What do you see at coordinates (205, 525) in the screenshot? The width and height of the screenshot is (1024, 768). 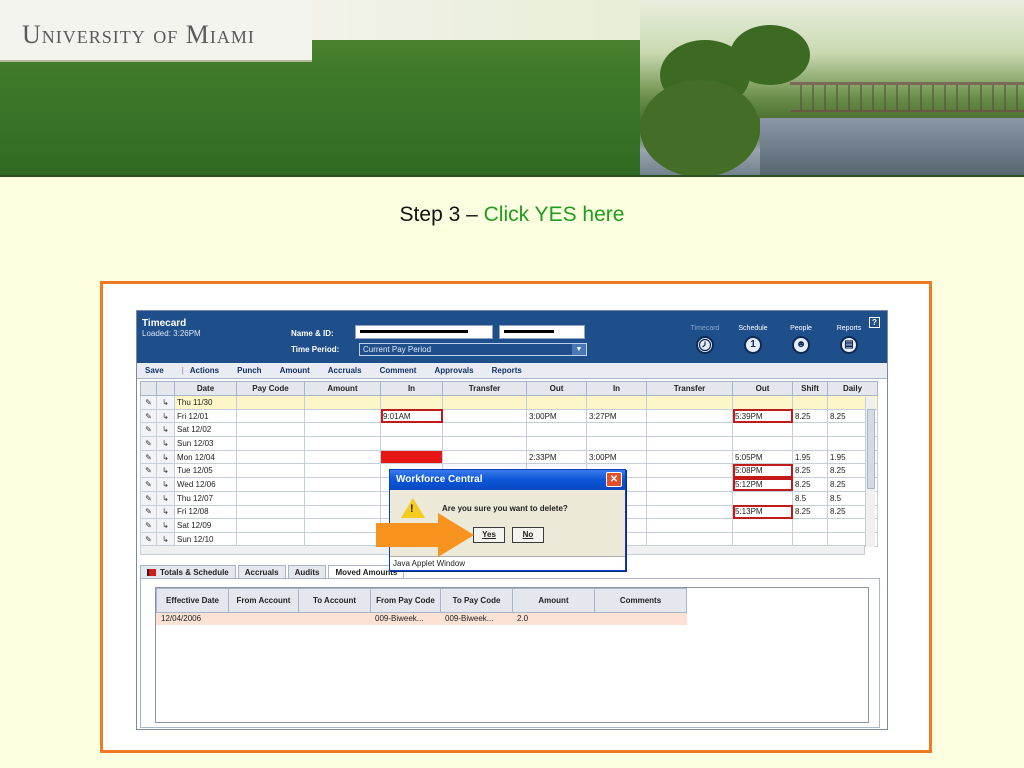 I see `row-date: Sat 12/09` at bounding box center [205, 525].